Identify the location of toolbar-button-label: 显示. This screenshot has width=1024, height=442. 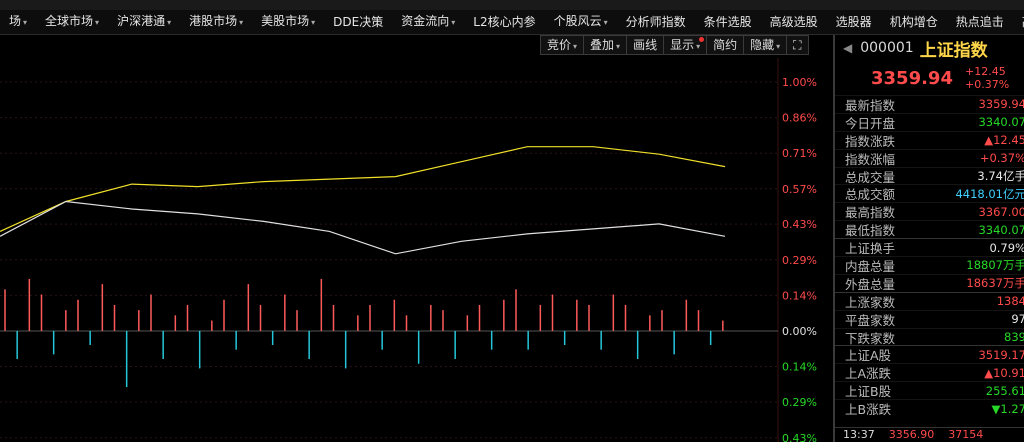
(682, 45).